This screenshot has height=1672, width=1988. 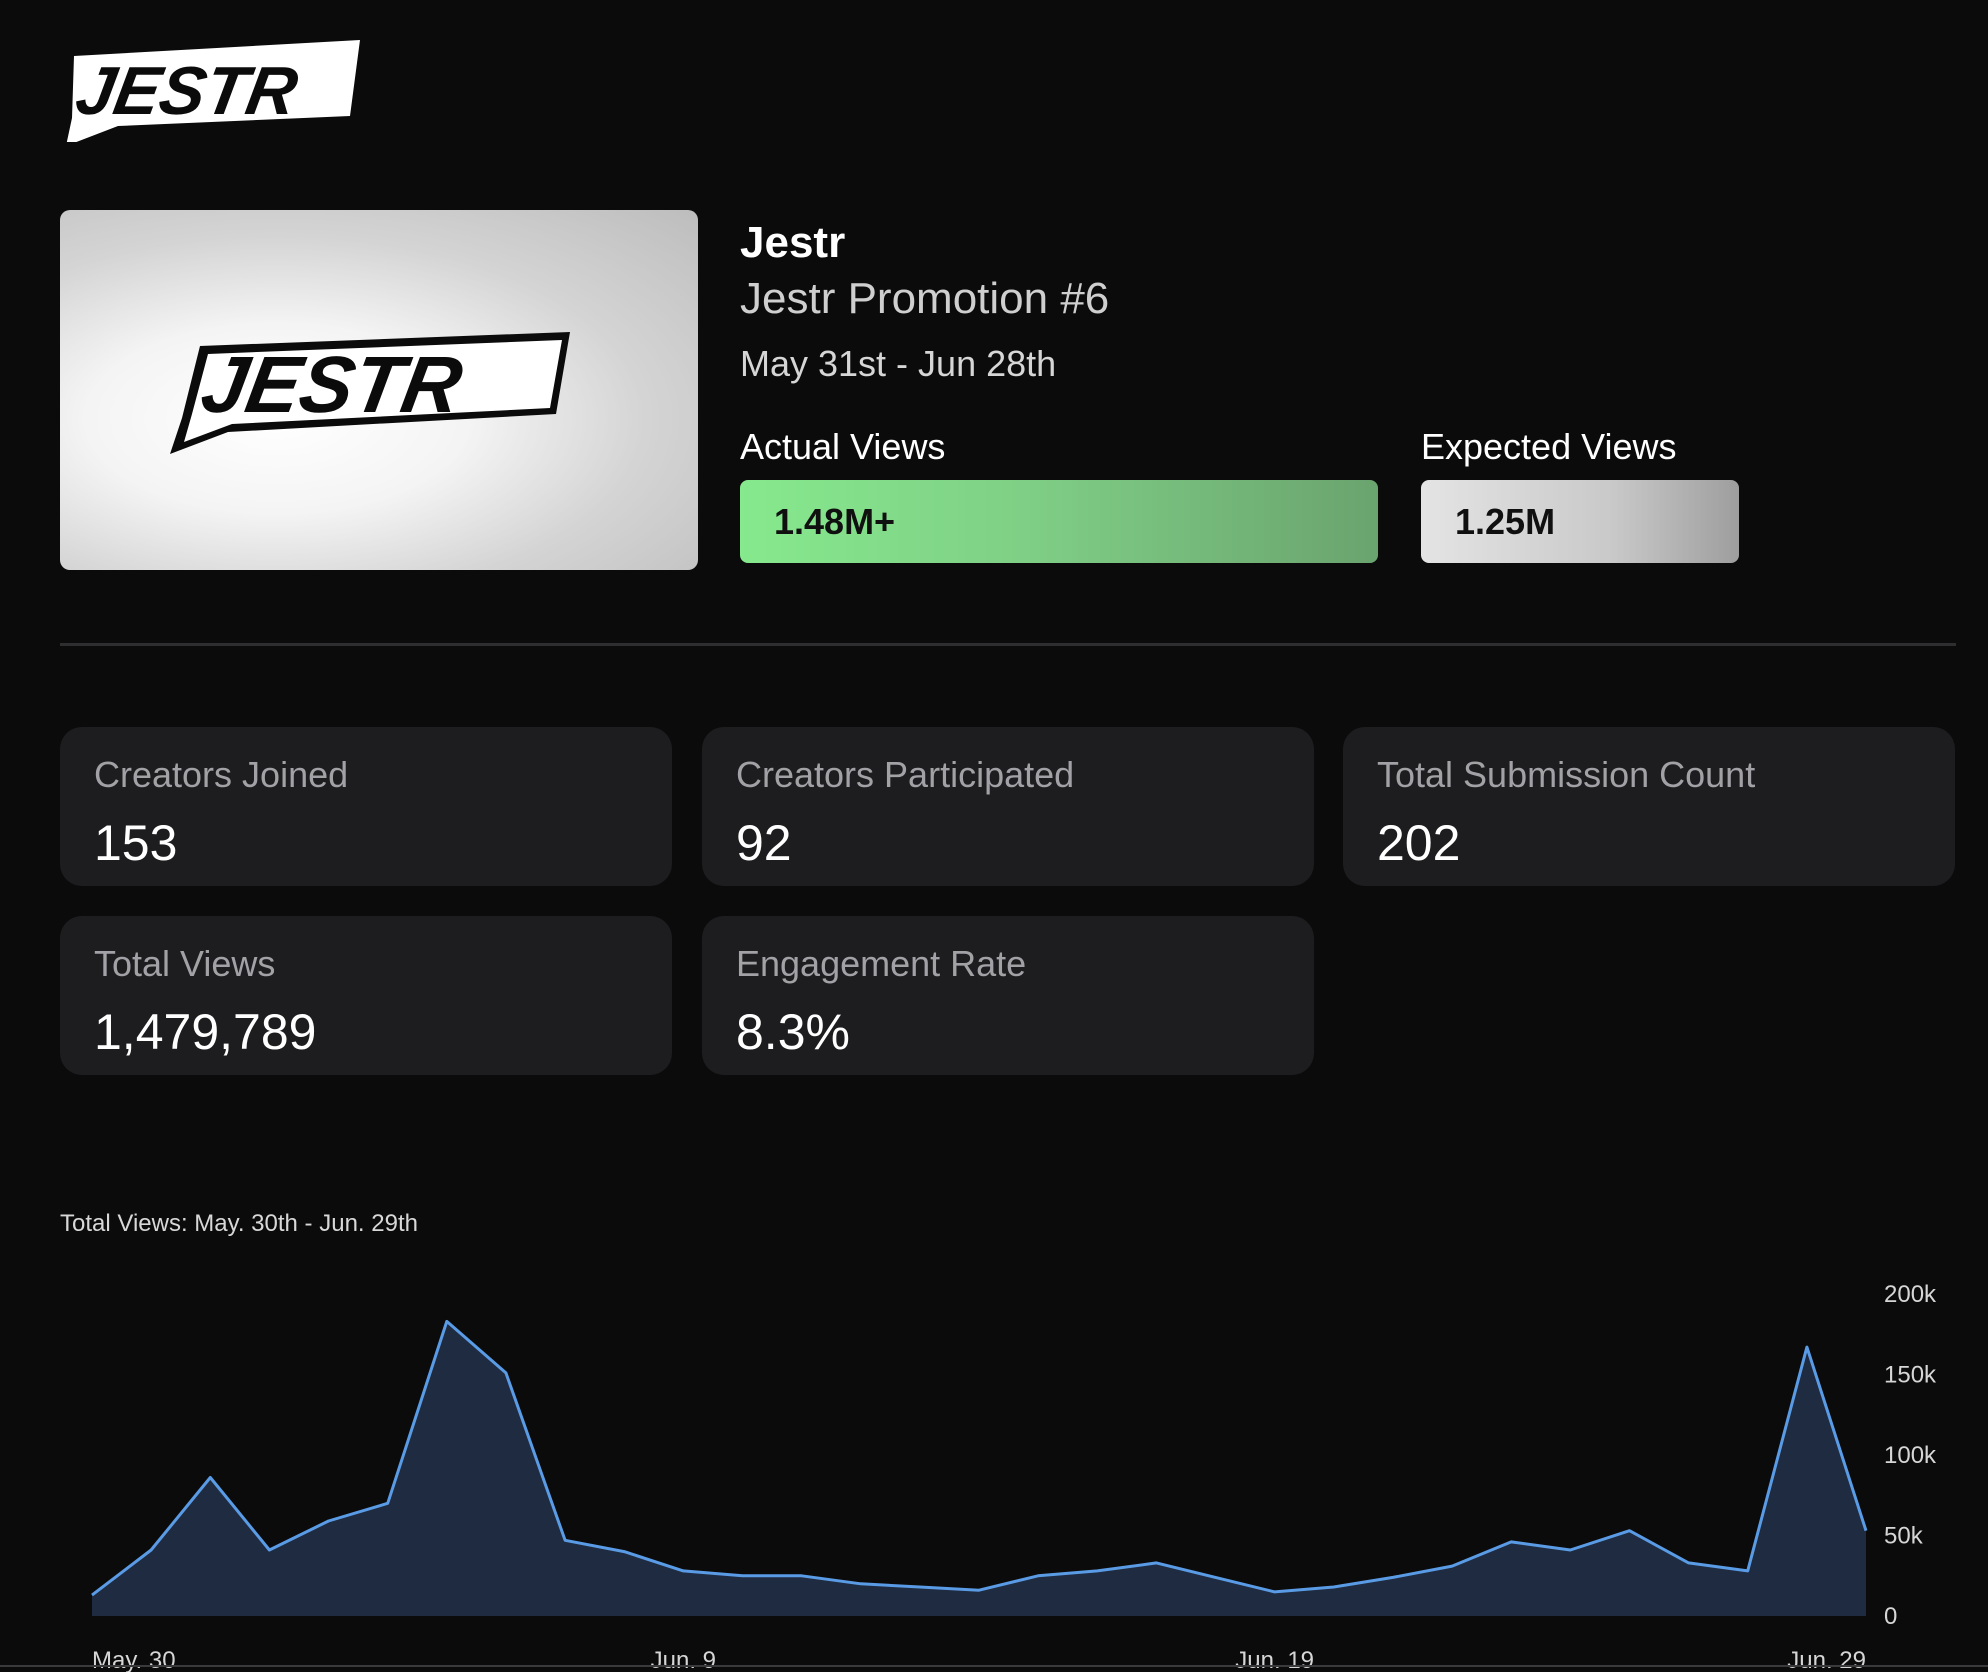 What do you see at coordinates (835, 521) in the screenshot?
I see `actual-views-value: 1.48M+` at bounding box center [835, 521].